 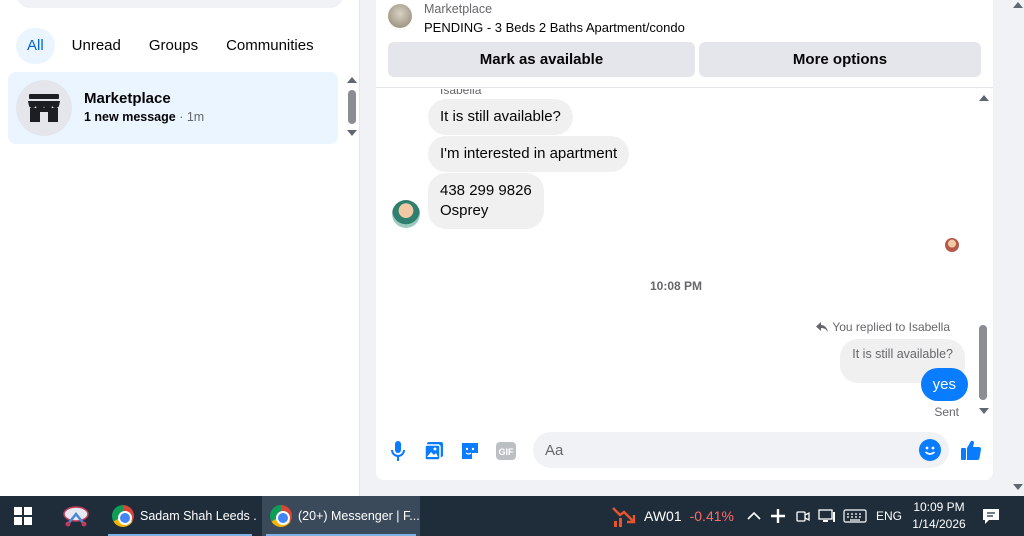 What do you see at coordinates (434, 451) in the screenshot?
I see `photo-icon` at bounding box center [434, 451].